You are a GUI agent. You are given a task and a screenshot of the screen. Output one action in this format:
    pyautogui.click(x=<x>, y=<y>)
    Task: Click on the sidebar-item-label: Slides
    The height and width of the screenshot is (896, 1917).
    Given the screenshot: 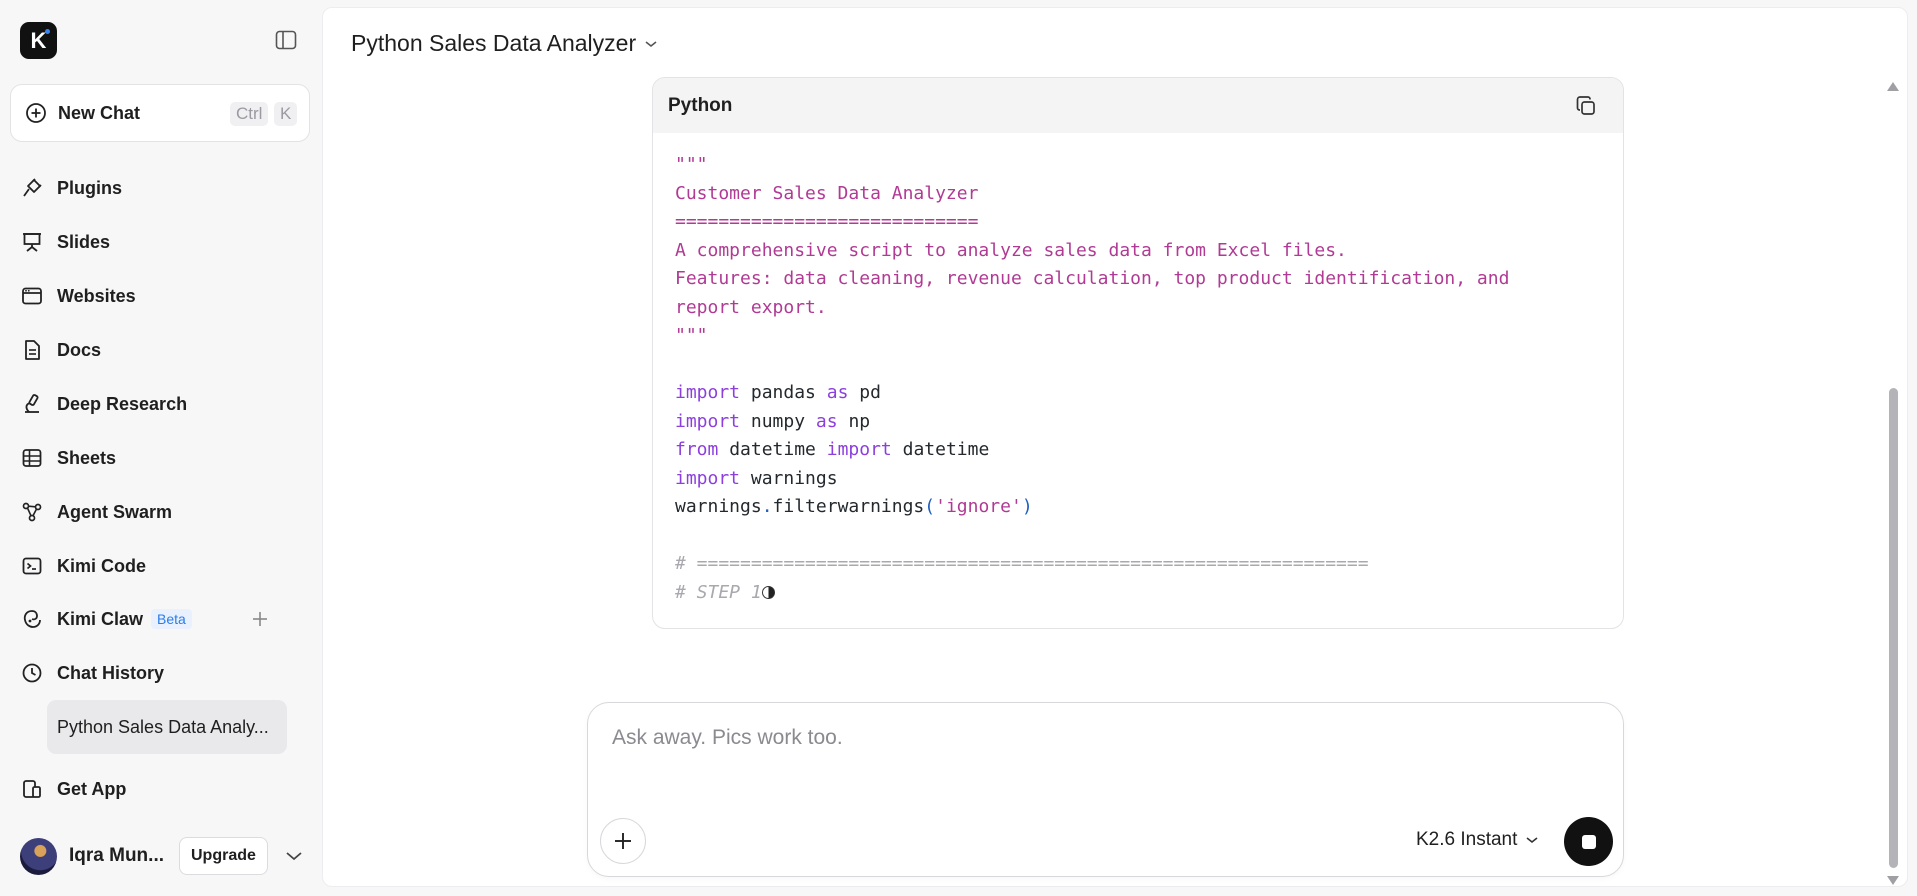 What is the action you would take?
    pyautogui.click(x=84, y=241)
    